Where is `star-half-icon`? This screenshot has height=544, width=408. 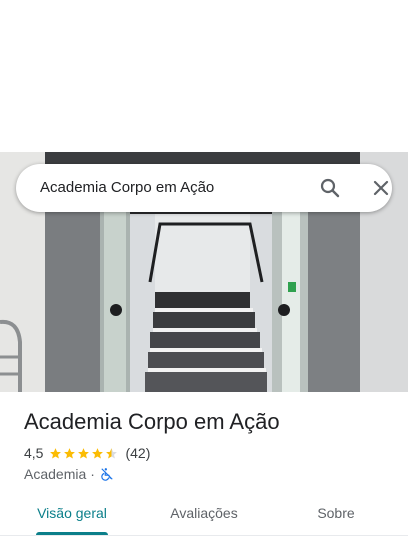 star-half-icon is located at coordinates (112, 452).